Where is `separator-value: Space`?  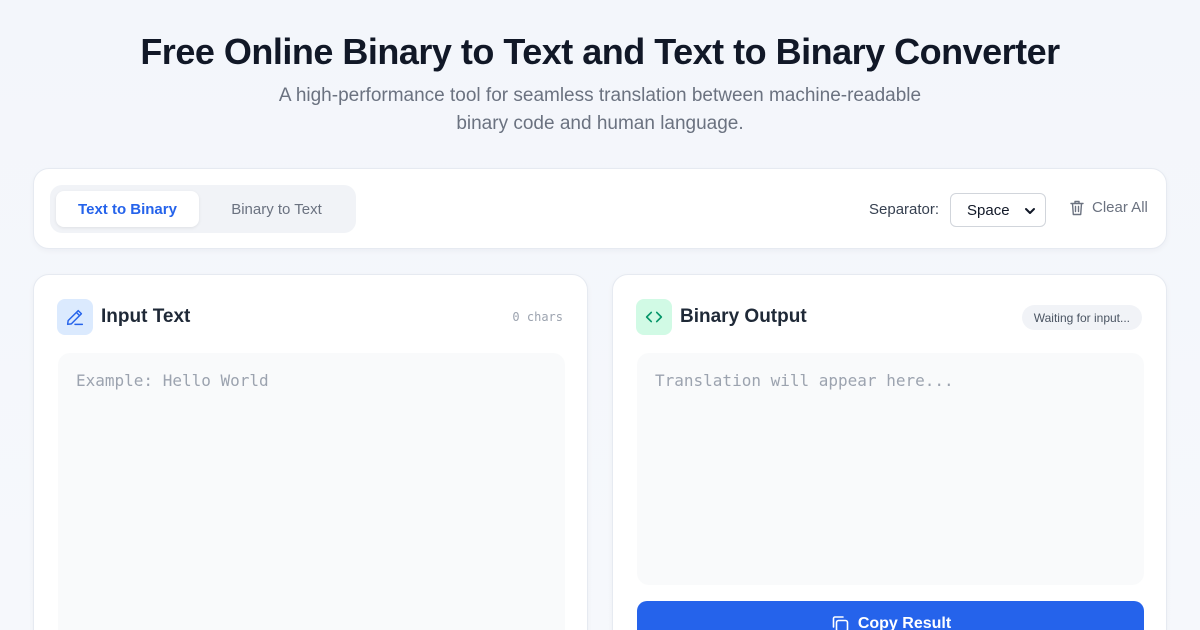
separator-value: Space is located at coordinates (988, 210).